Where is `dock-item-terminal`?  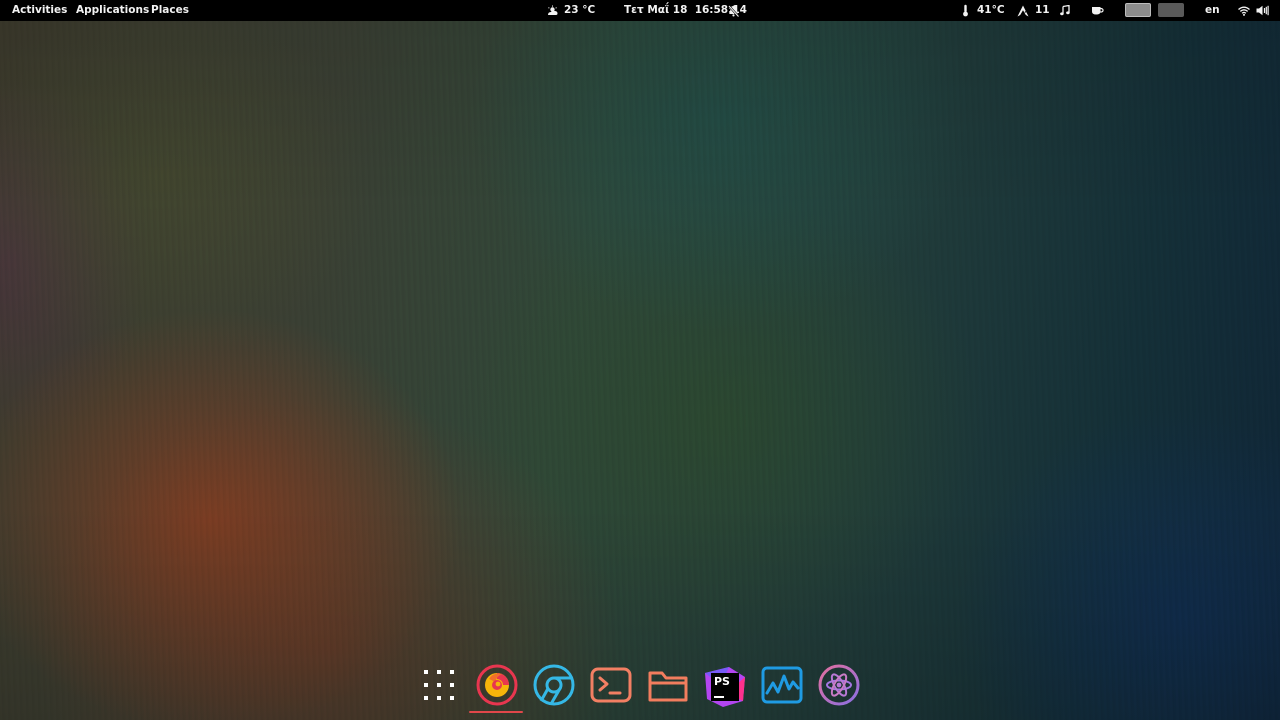 dock-item-terminal is located at coordinates (611, 687).